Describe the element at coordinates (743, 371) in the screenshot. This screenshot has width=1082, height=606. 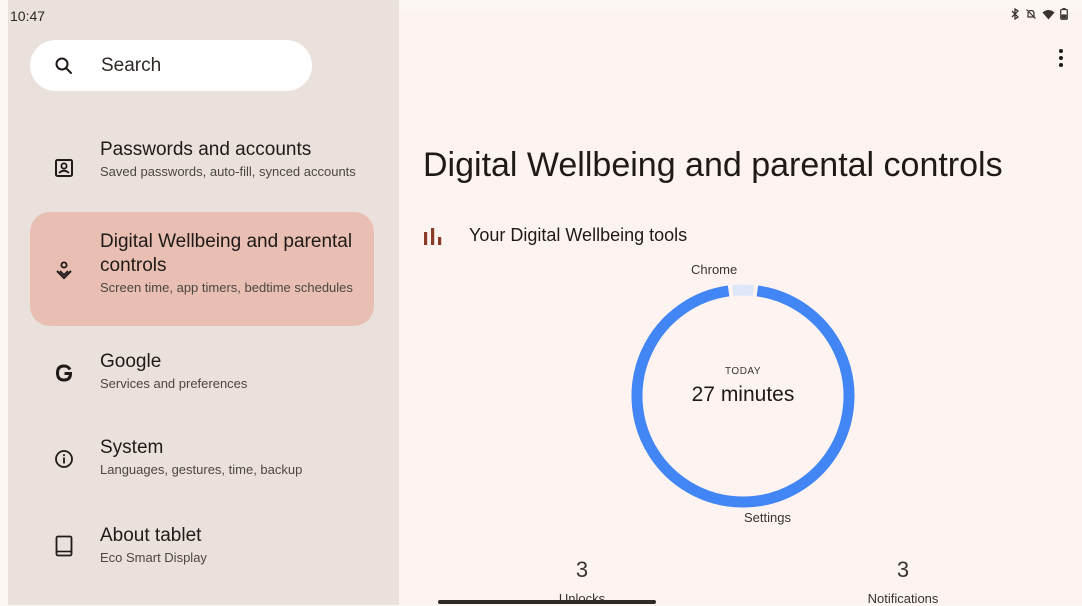
I see `today-caption: TODAY` at that location.